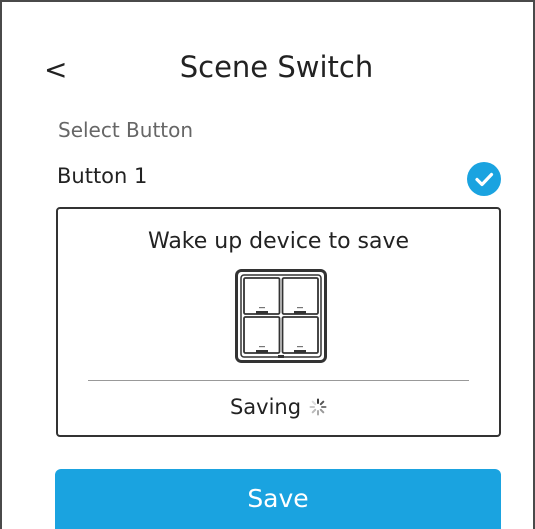  I want to click on check-circle-icon, so click(484, 179).